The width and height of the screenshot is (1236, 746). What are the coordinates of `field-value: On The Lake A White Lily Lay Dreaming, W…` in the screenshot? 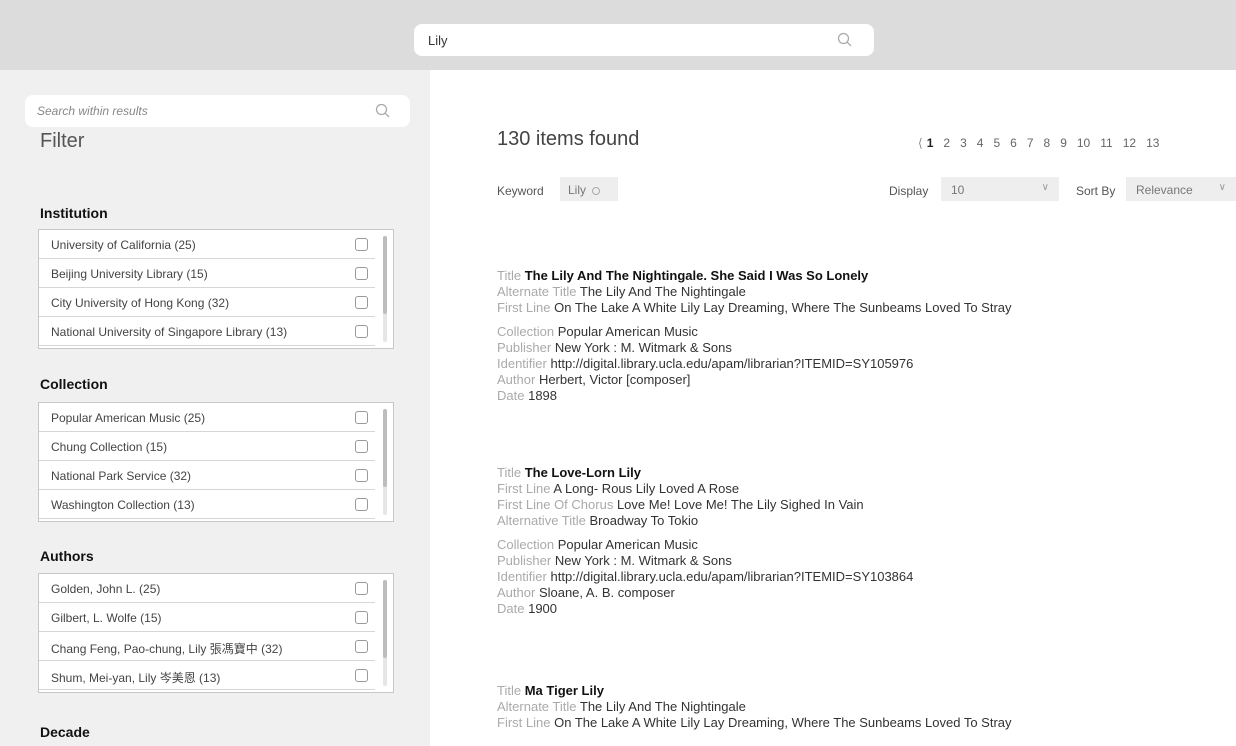 It's located at (783, 722).